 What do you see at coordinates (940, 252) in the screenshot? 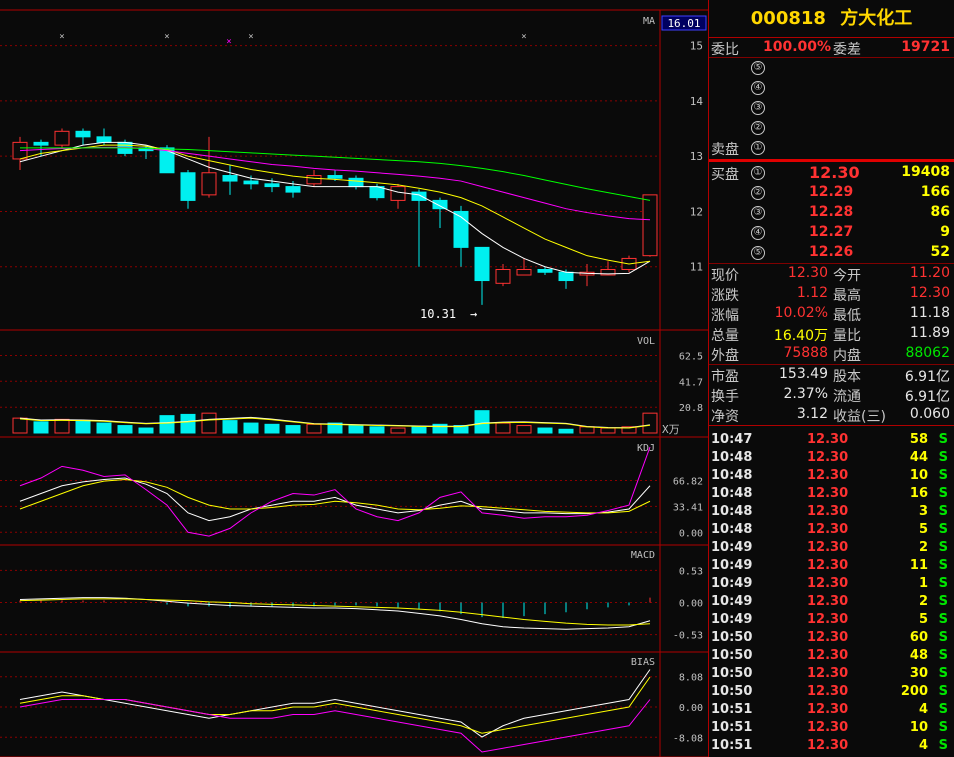
I see `buy-volume: 52` at bounding box center [940, 252].